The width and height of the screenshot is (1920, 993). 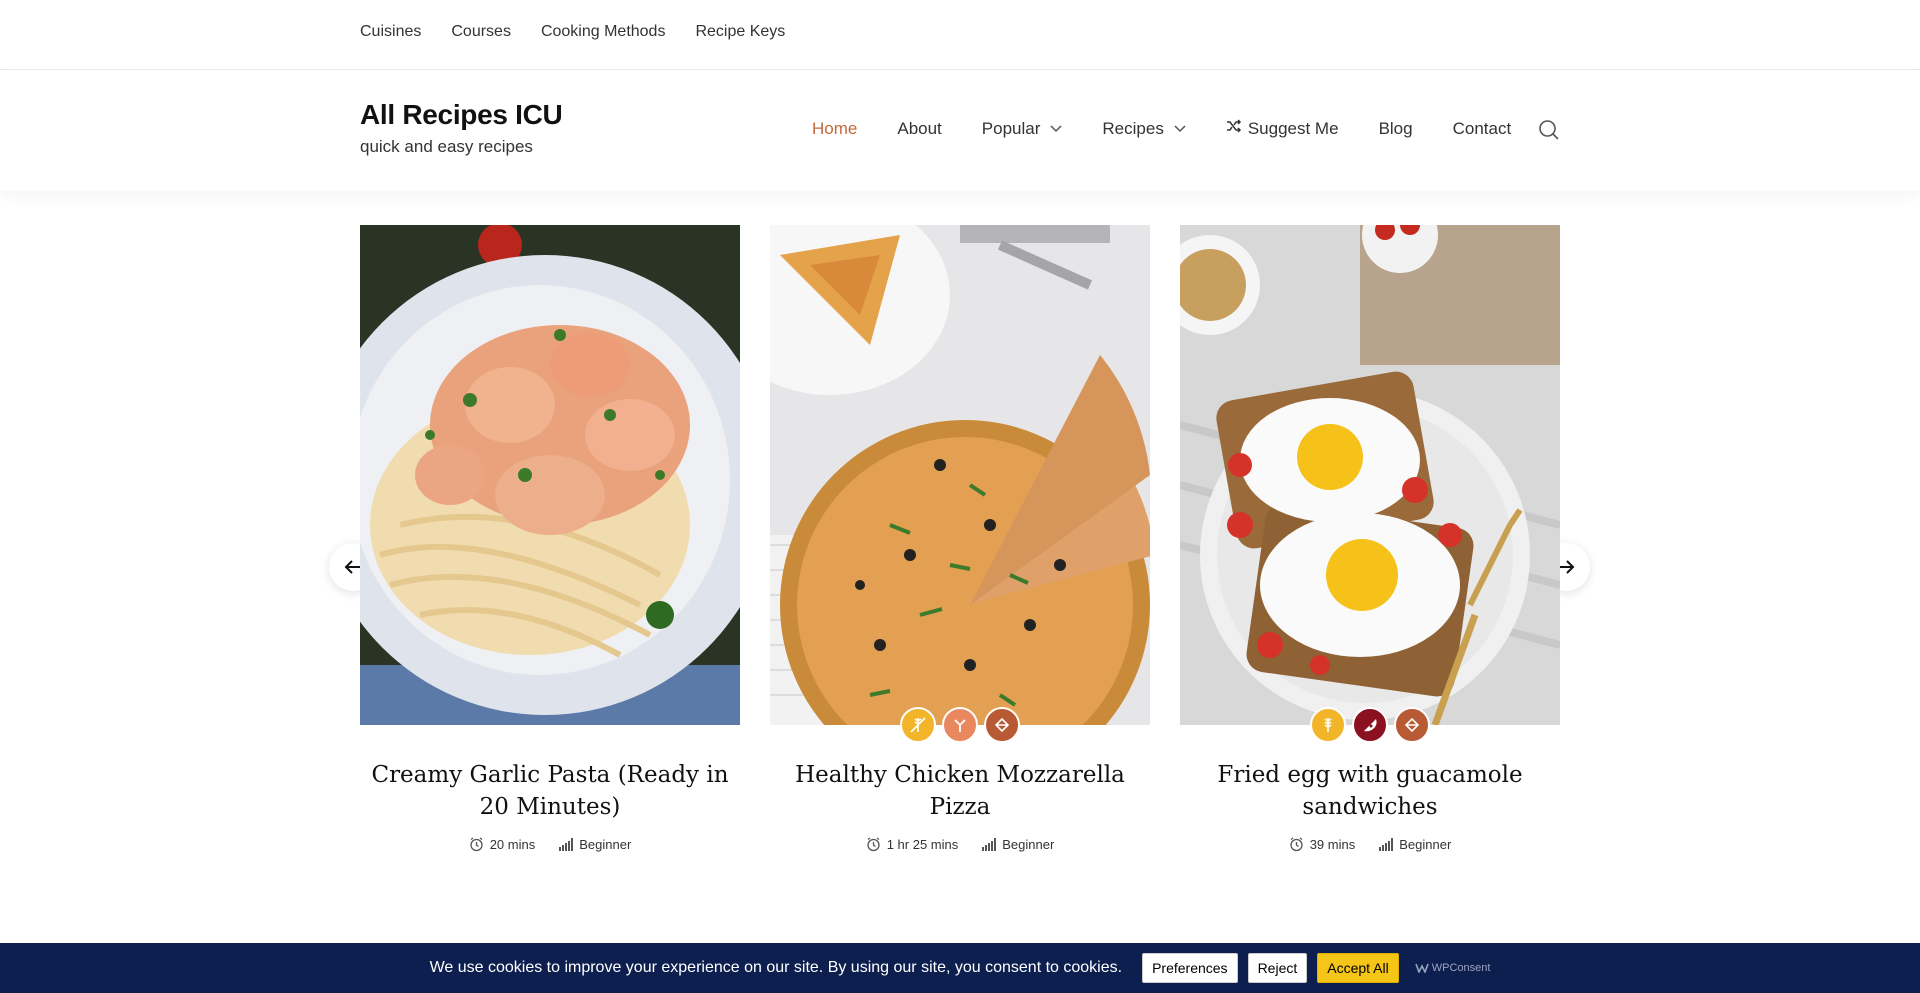 I want to click on recipe-meta: 39 mins Beginner, so click(x=1370, y=844).